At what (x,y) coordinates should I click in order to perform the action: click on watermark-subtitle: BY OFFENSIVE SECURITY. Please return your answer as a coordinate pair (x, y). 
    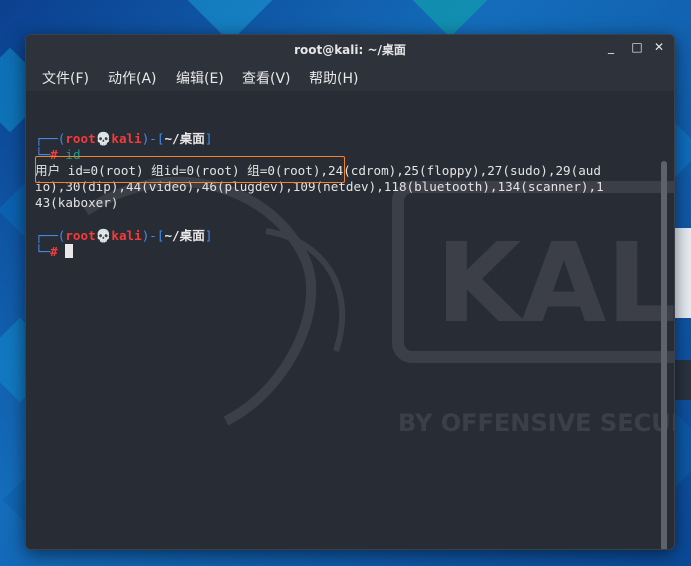
    Looking at the image, I should click on (536, 423).